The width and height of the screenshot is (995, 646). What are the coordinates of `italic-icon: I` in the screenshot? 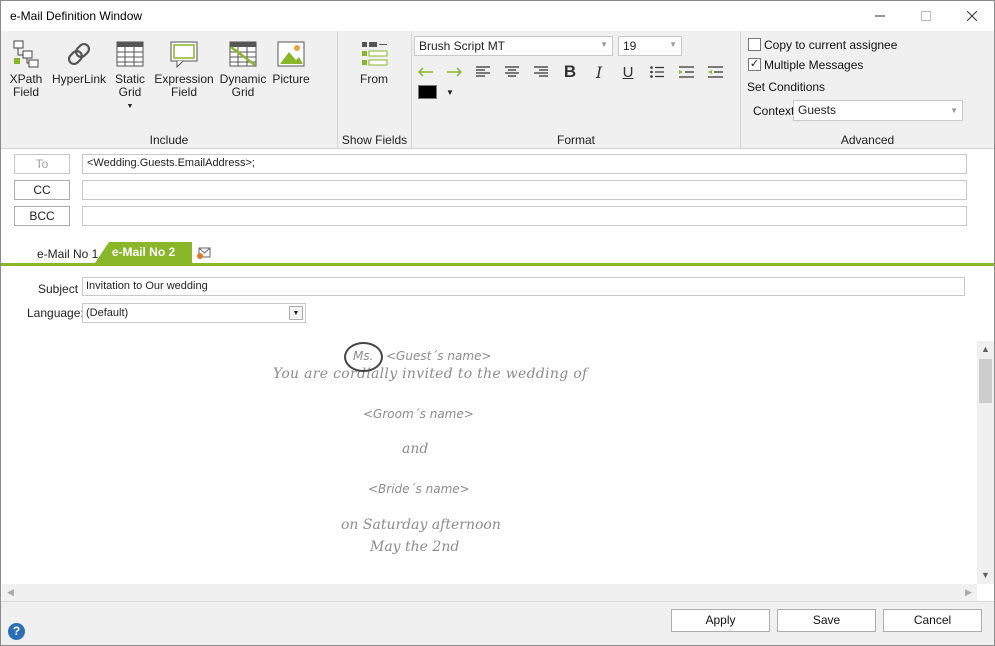 It's located at (599, 72).